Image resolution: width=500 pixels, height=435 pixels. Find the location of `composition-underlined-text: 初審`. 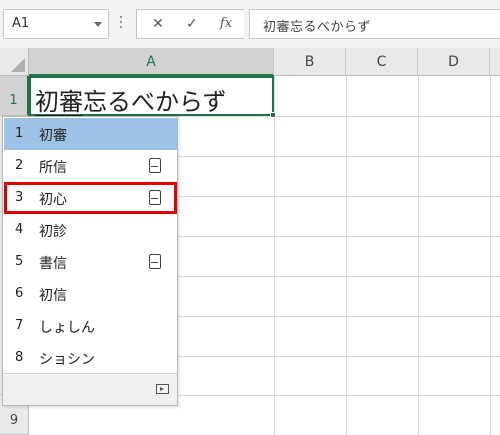

composition-underlined-text: 初審 is located at coordinates (59, 102).